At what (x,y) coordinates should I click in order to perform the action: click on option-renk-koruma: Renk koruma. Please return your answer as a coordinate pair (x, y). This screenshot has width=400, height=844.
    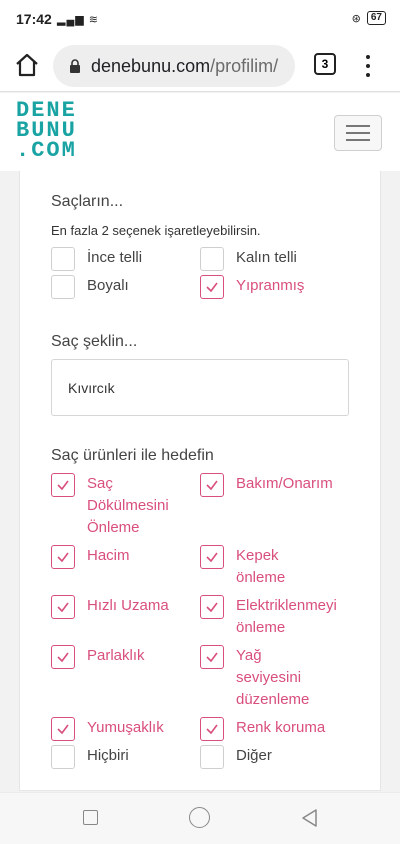
    Looking at the image, I should click on (280, 729).